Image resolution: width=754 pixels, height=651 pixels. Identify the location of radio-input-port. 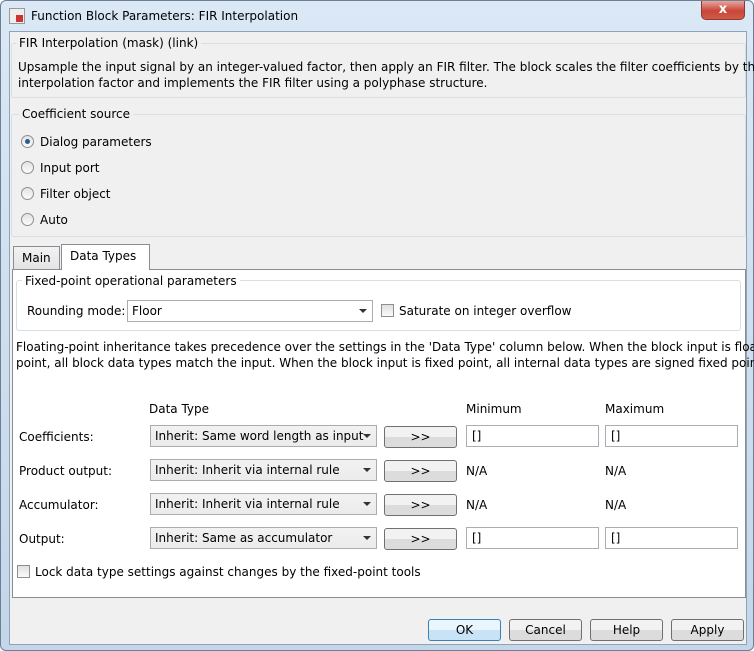
(27, 167).